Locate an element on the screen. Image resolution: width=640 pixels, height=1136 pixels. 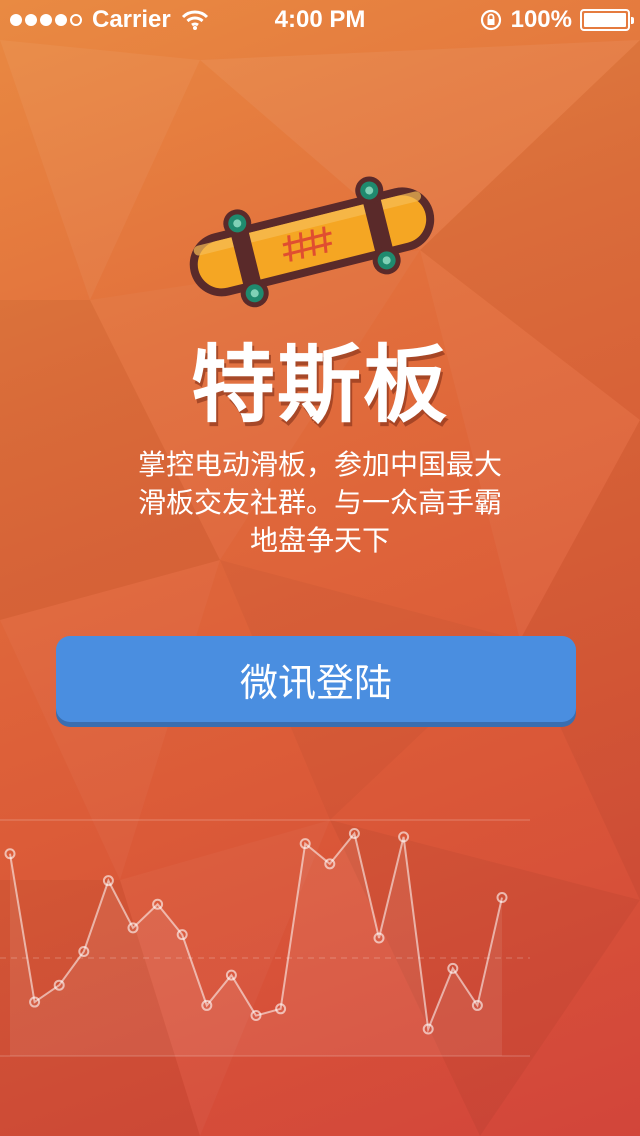
status-bar: Carrier 4:00 PM 100% is located at coordinates (320, 20).